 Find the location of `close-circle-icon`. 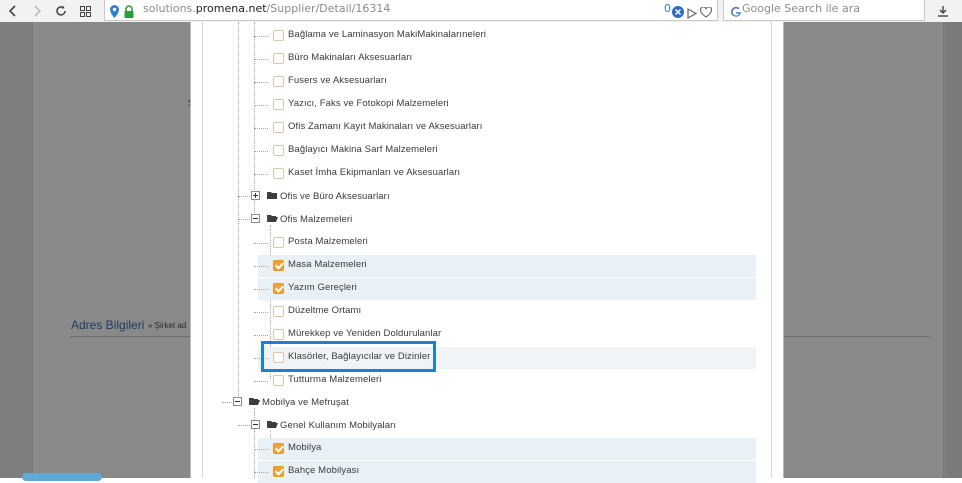

close-circle-icon is located at coordinates (678, 12).